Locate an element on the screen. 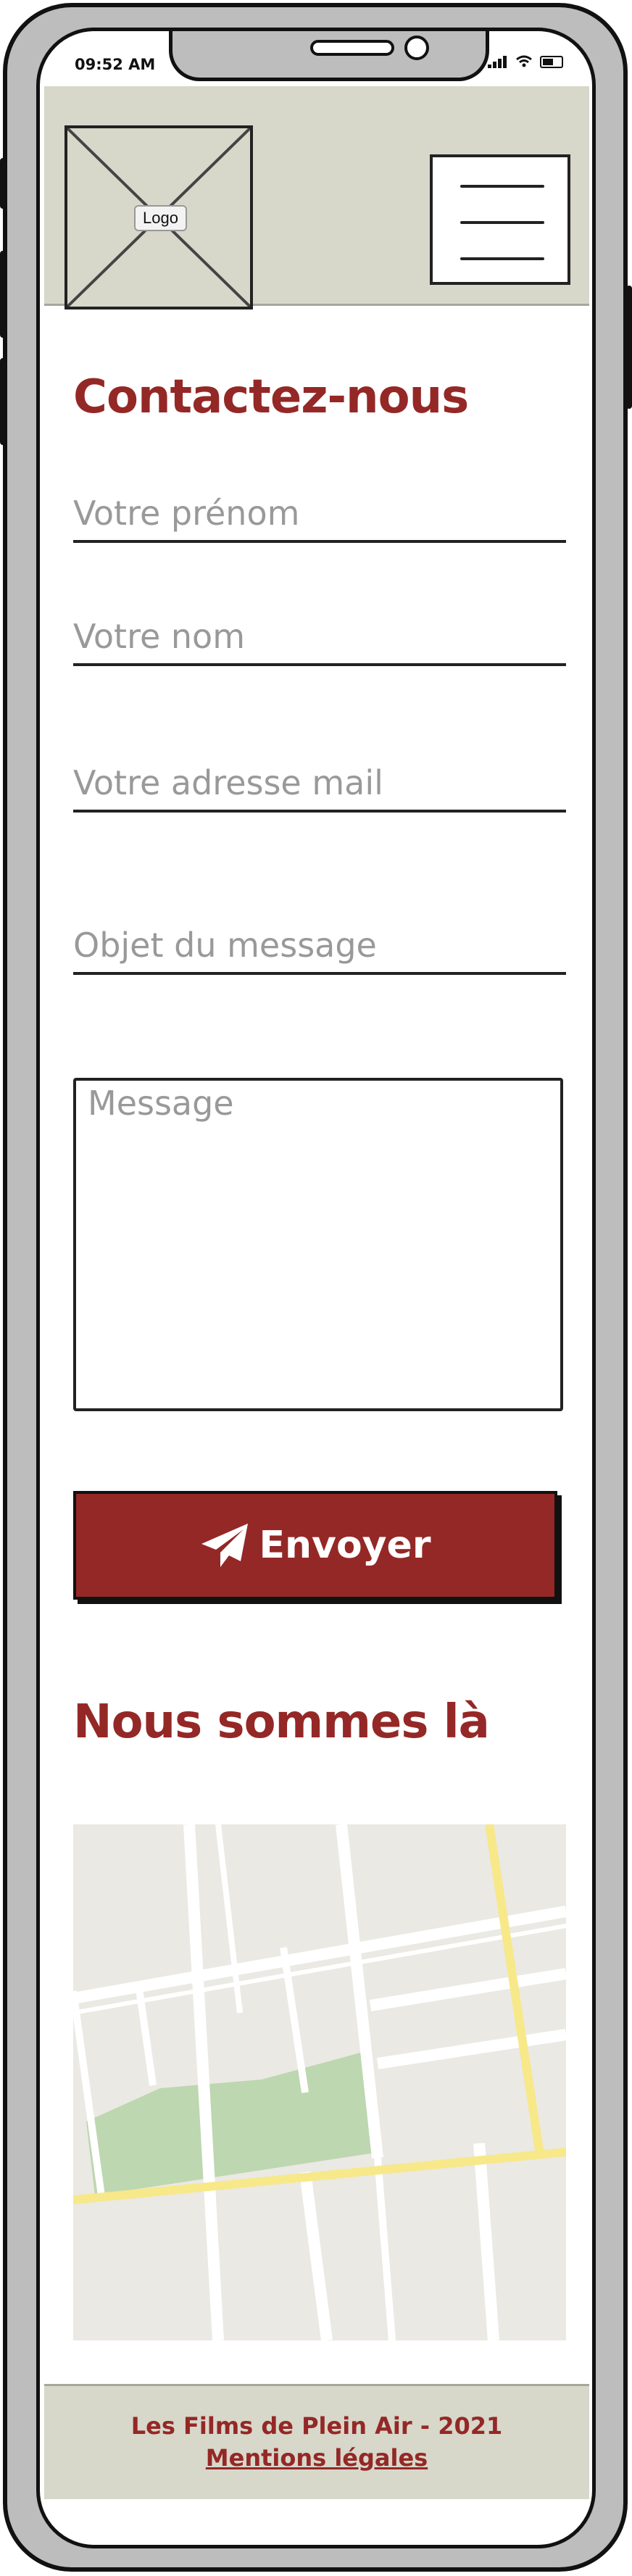  paper-plane-icon is located at coordinates (224, 1545).